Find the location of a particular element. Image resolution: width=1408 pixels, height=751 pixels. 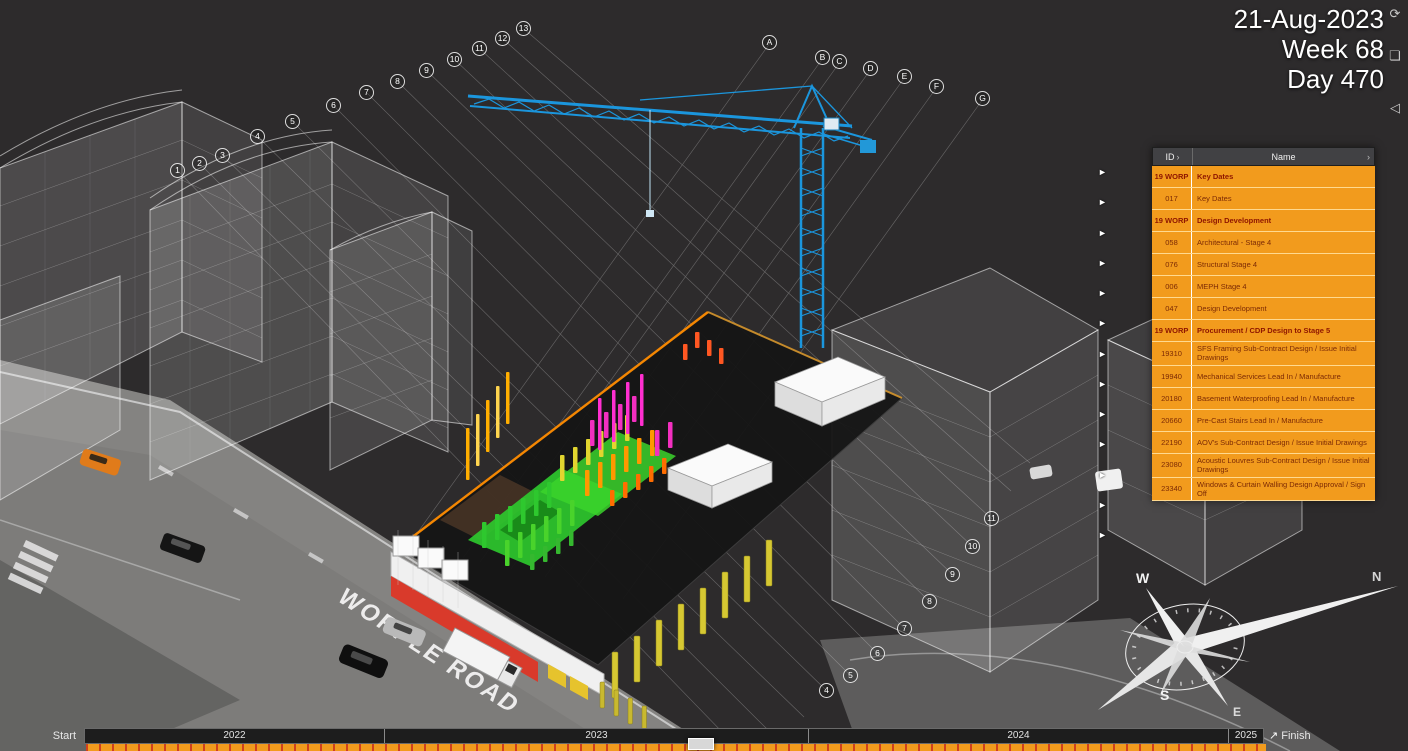

timeline-years: 2022 2023 2024 2025 is located at coordinates (674, 735).